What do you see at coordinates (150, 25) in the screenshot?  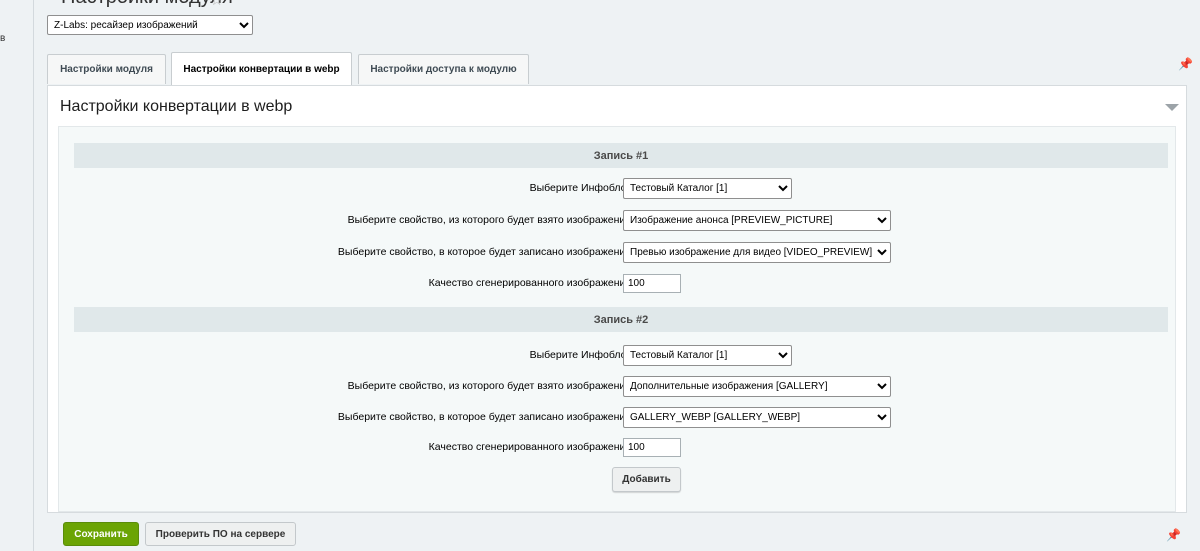 I see `module-select: Z-Labs: ресайзер изображений` at bounding box center [150, 25].